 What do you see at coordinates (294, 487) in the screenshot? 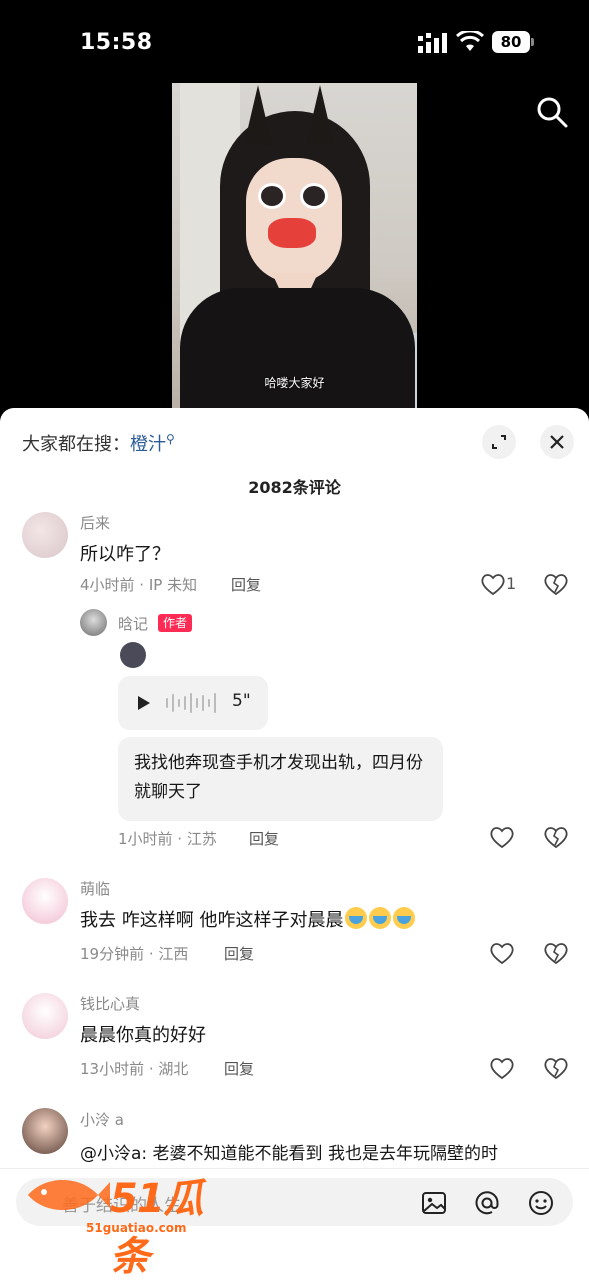
I see `comment-count: 2082条评论` at bounding box center [294, 487].